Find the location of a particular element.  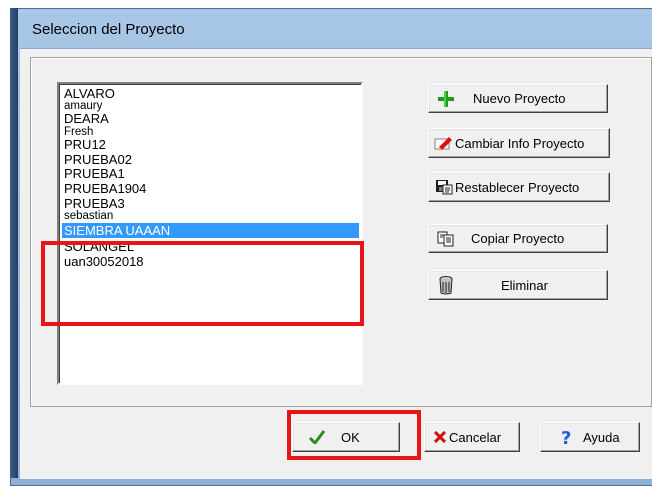

copy-project-button: Copiar Proyecto is located at coordinates (518, 238).